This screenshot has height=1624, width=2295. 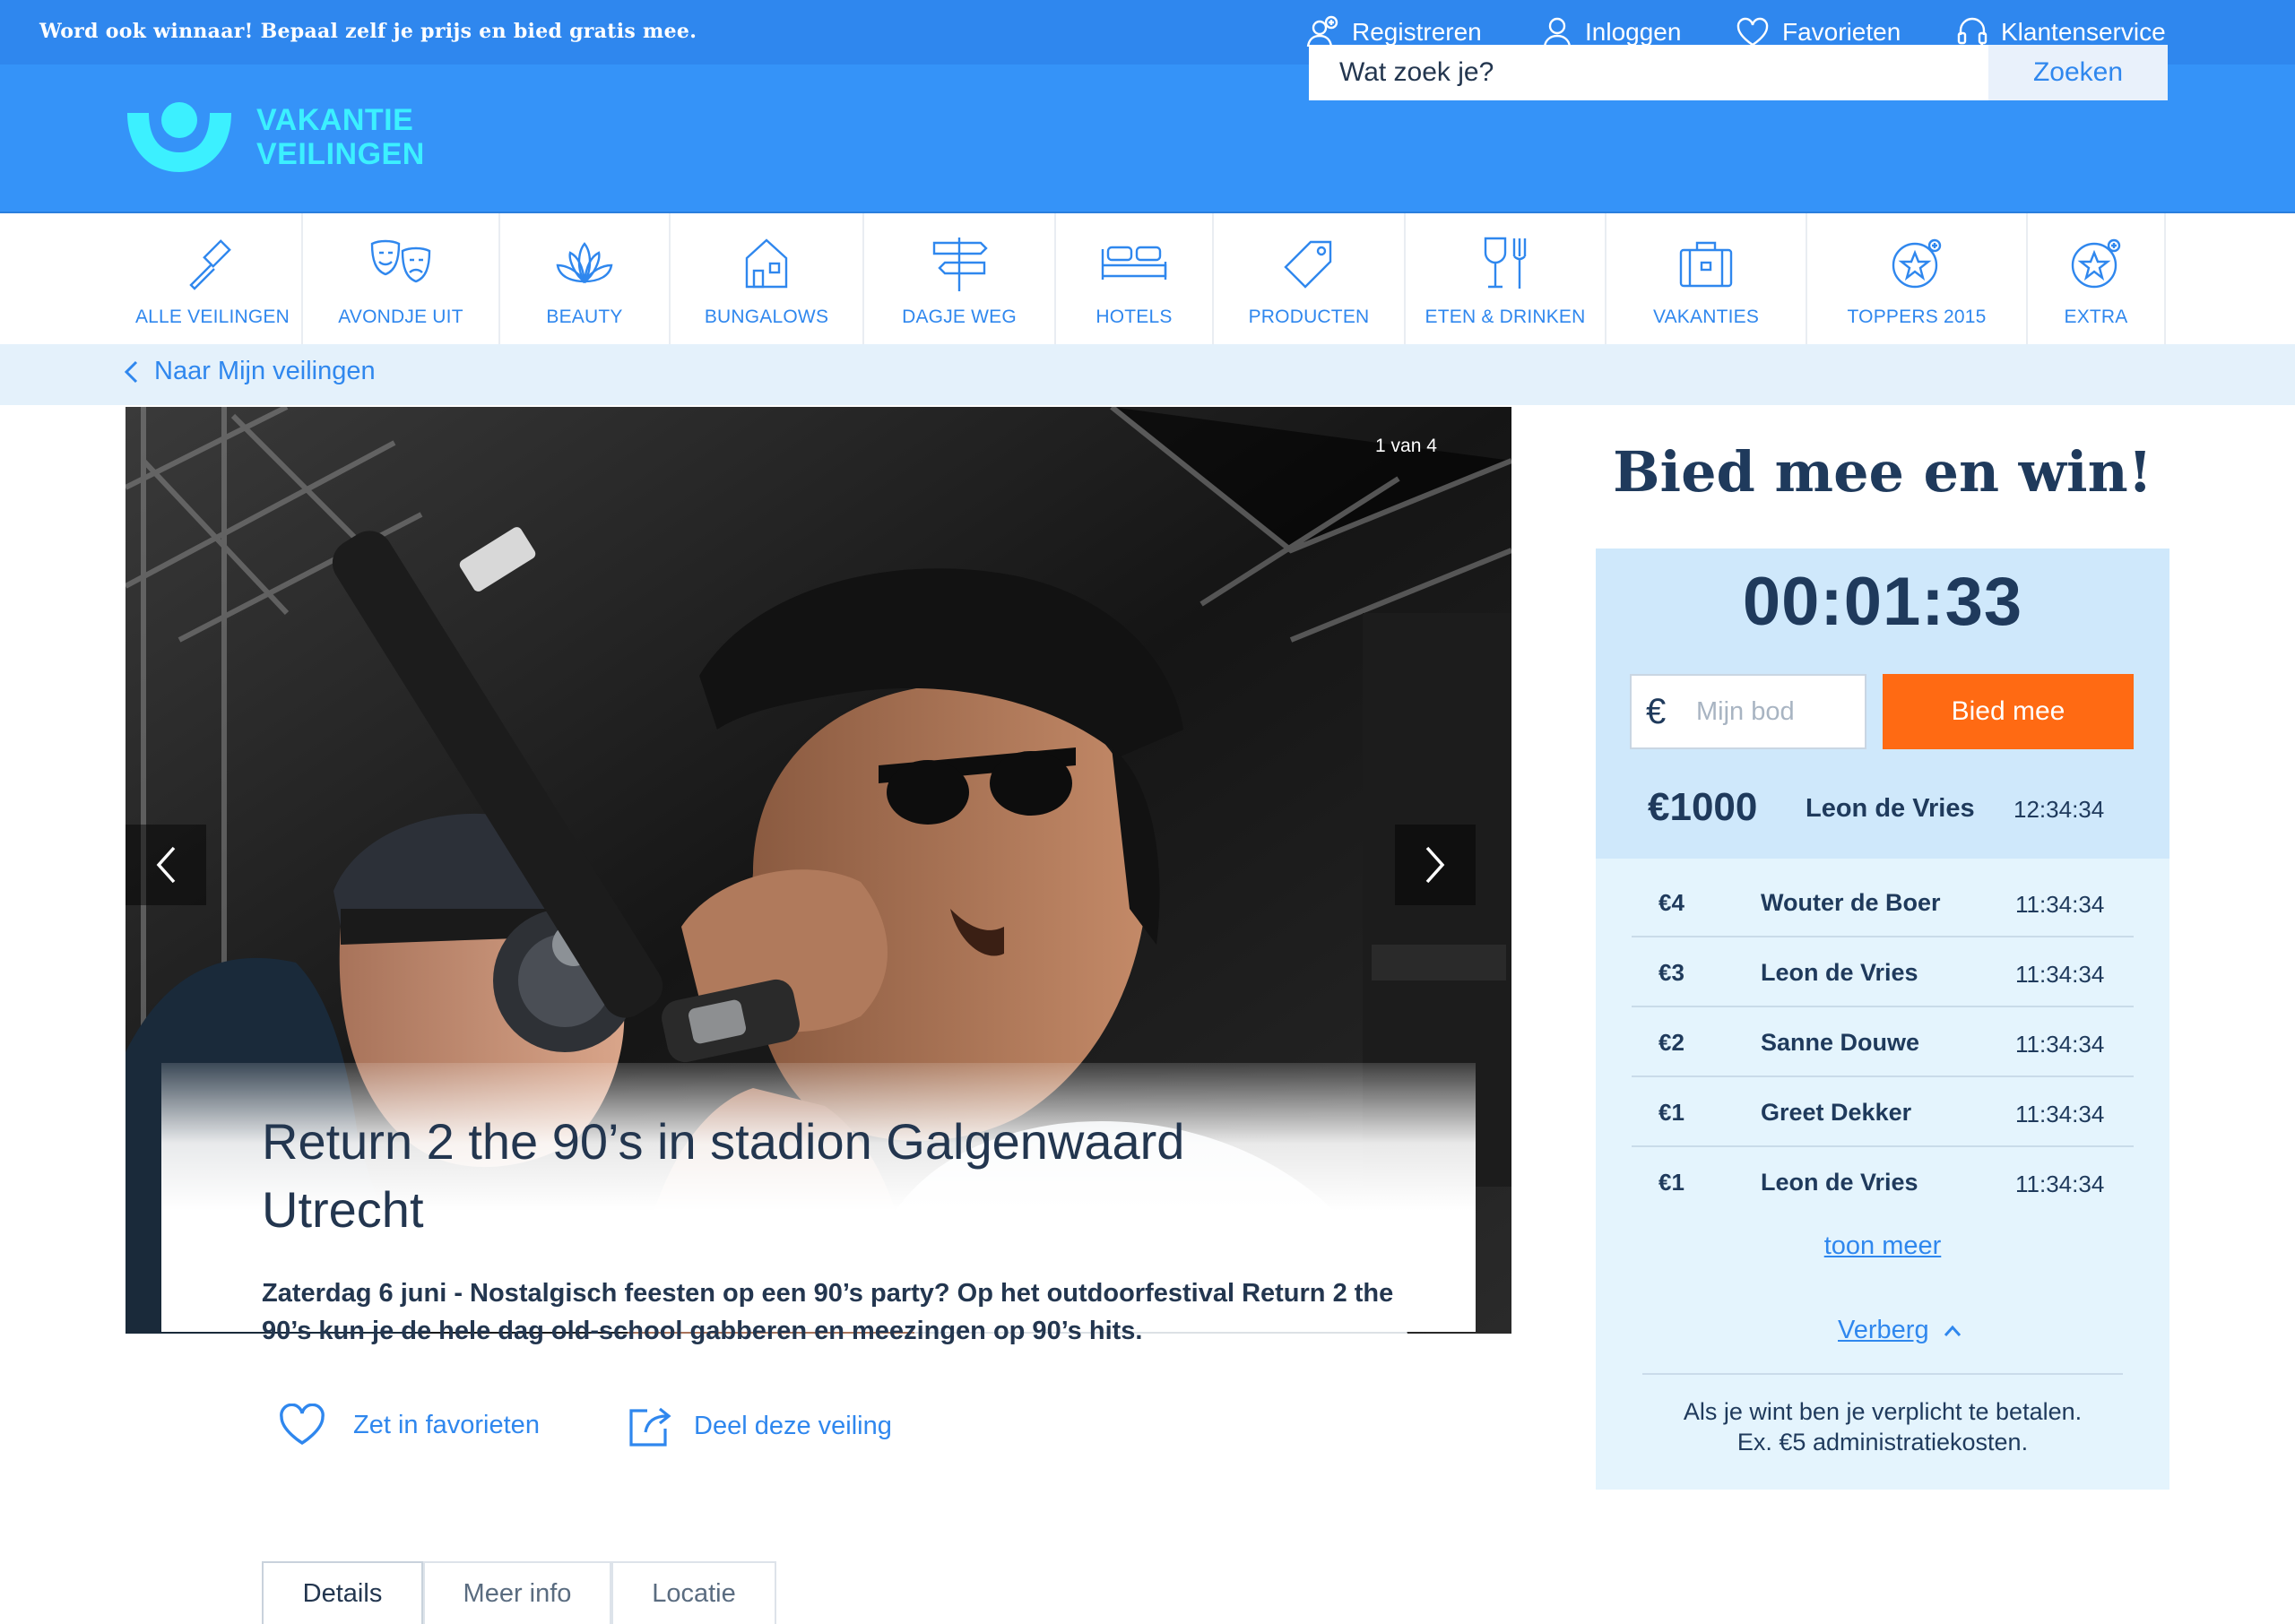 What do you see at coordinates (1851, 902) in the screenshot?
I see `bidder-name: Wouter de Boer` at bounding box center [1851, 902].